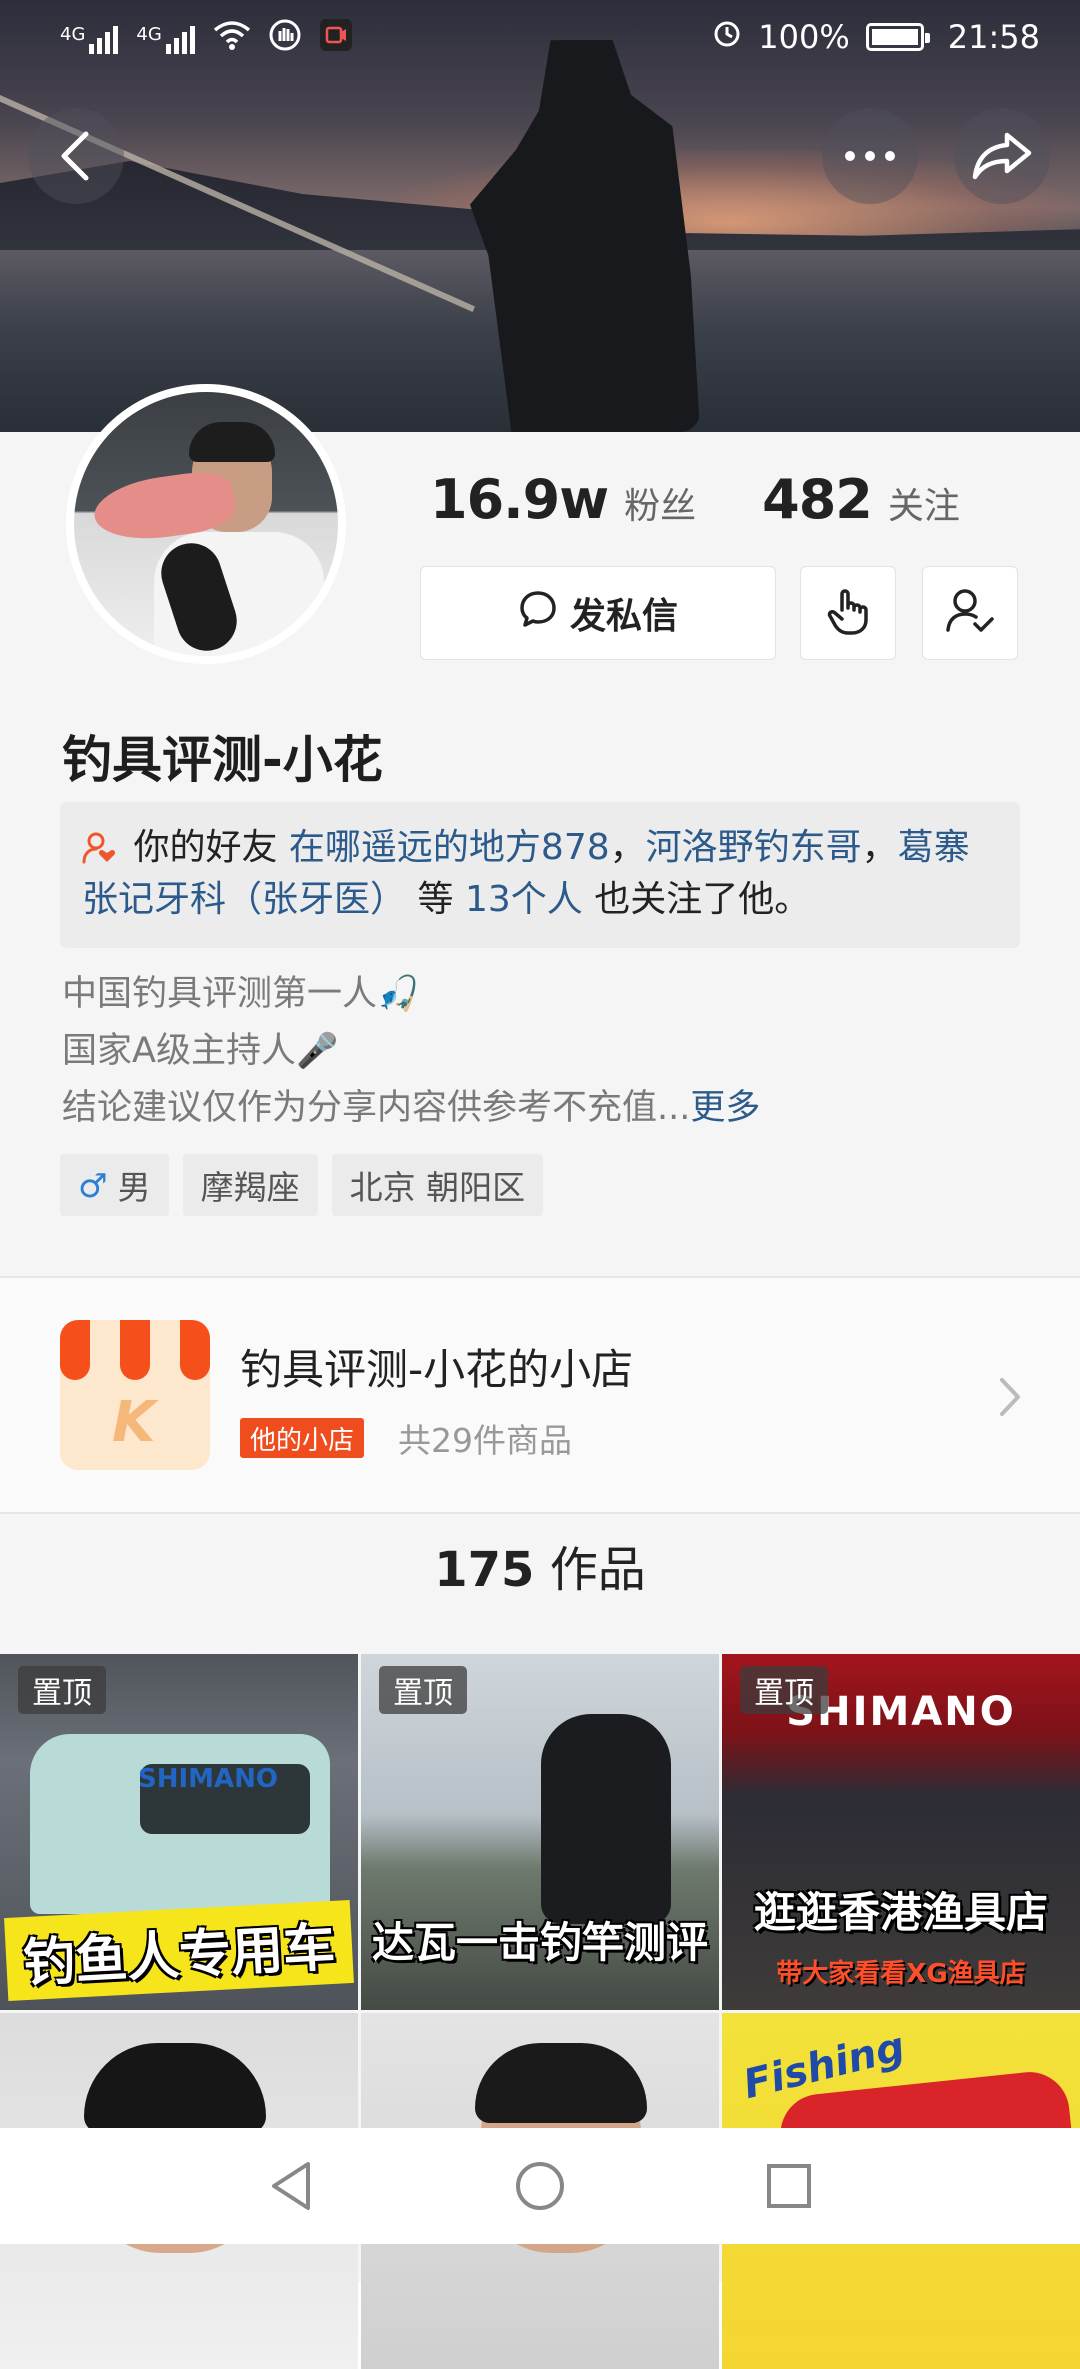 The height and width of the screenshot is (2369, 1080). I want to click on followers-label: 粉丝, so click(660, 503).